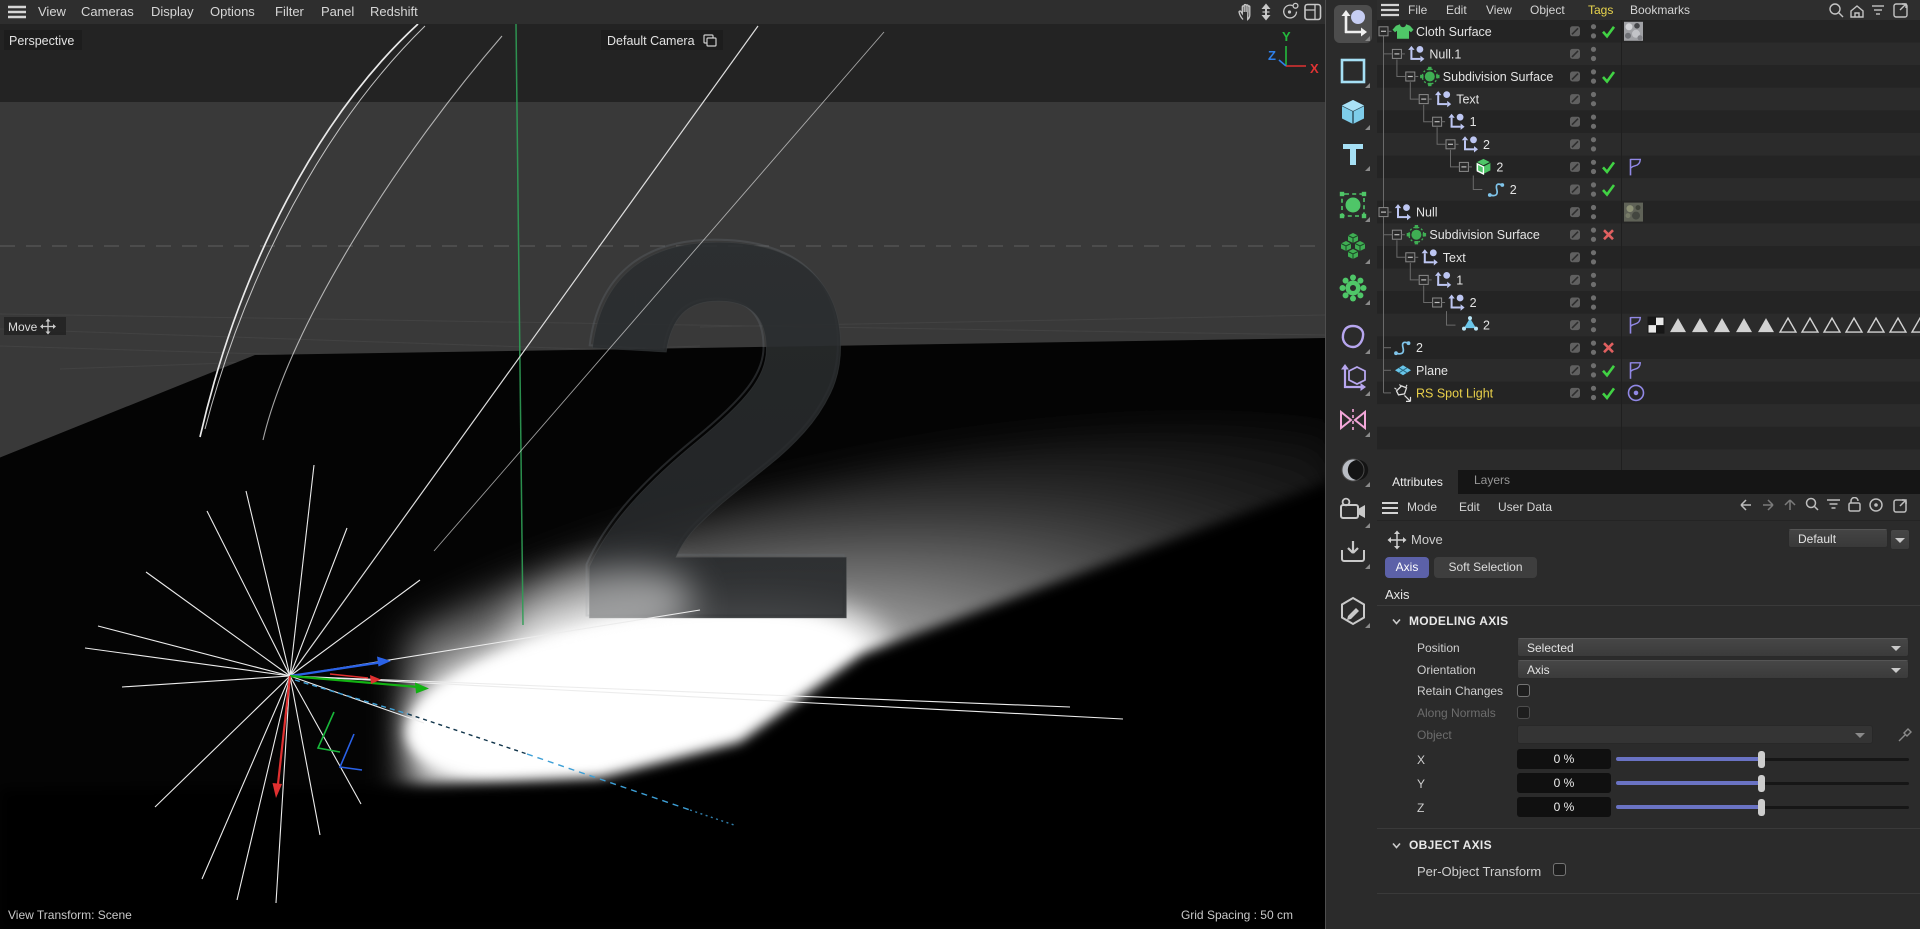  What do you see at coordinates (1445, 54) in the screenshot?
I see `svg-text: Null.1` at bounding box center [1445, 54].